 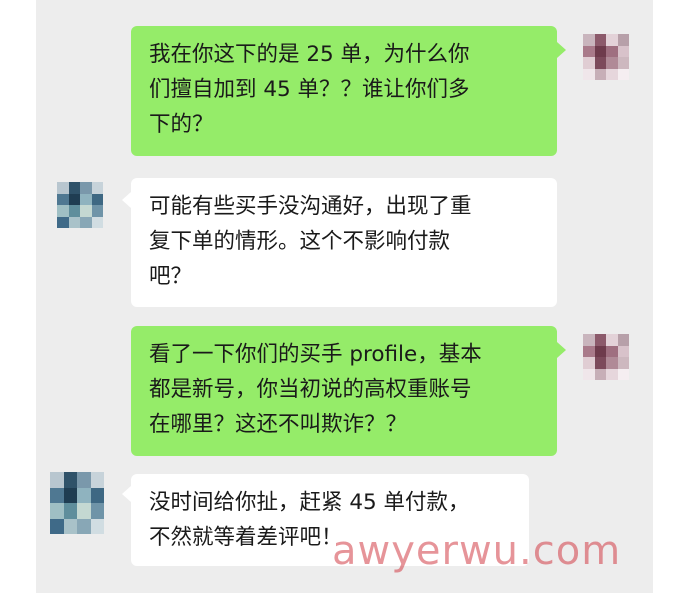 I want to click on message-bubble-received: 可能有些买手没沟通好，出现了重 复下单的情形。这个不影响付款 吧？, so click(x=344, y=242).